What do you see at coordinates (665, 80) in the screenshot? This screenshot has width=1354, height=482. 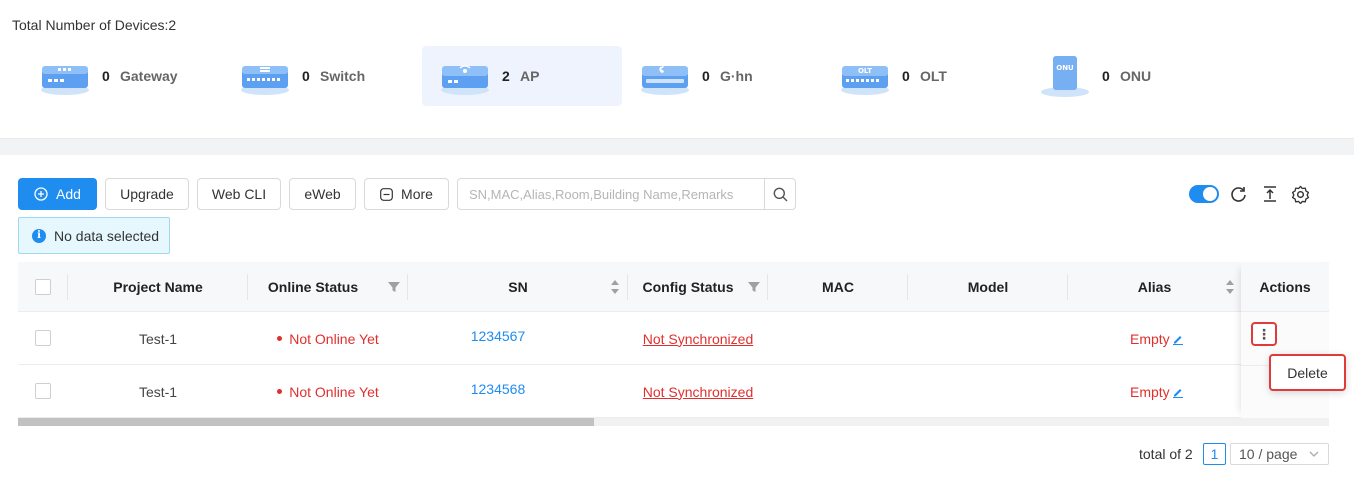 I see `ghn-icon` at bounding box center [665, 80].